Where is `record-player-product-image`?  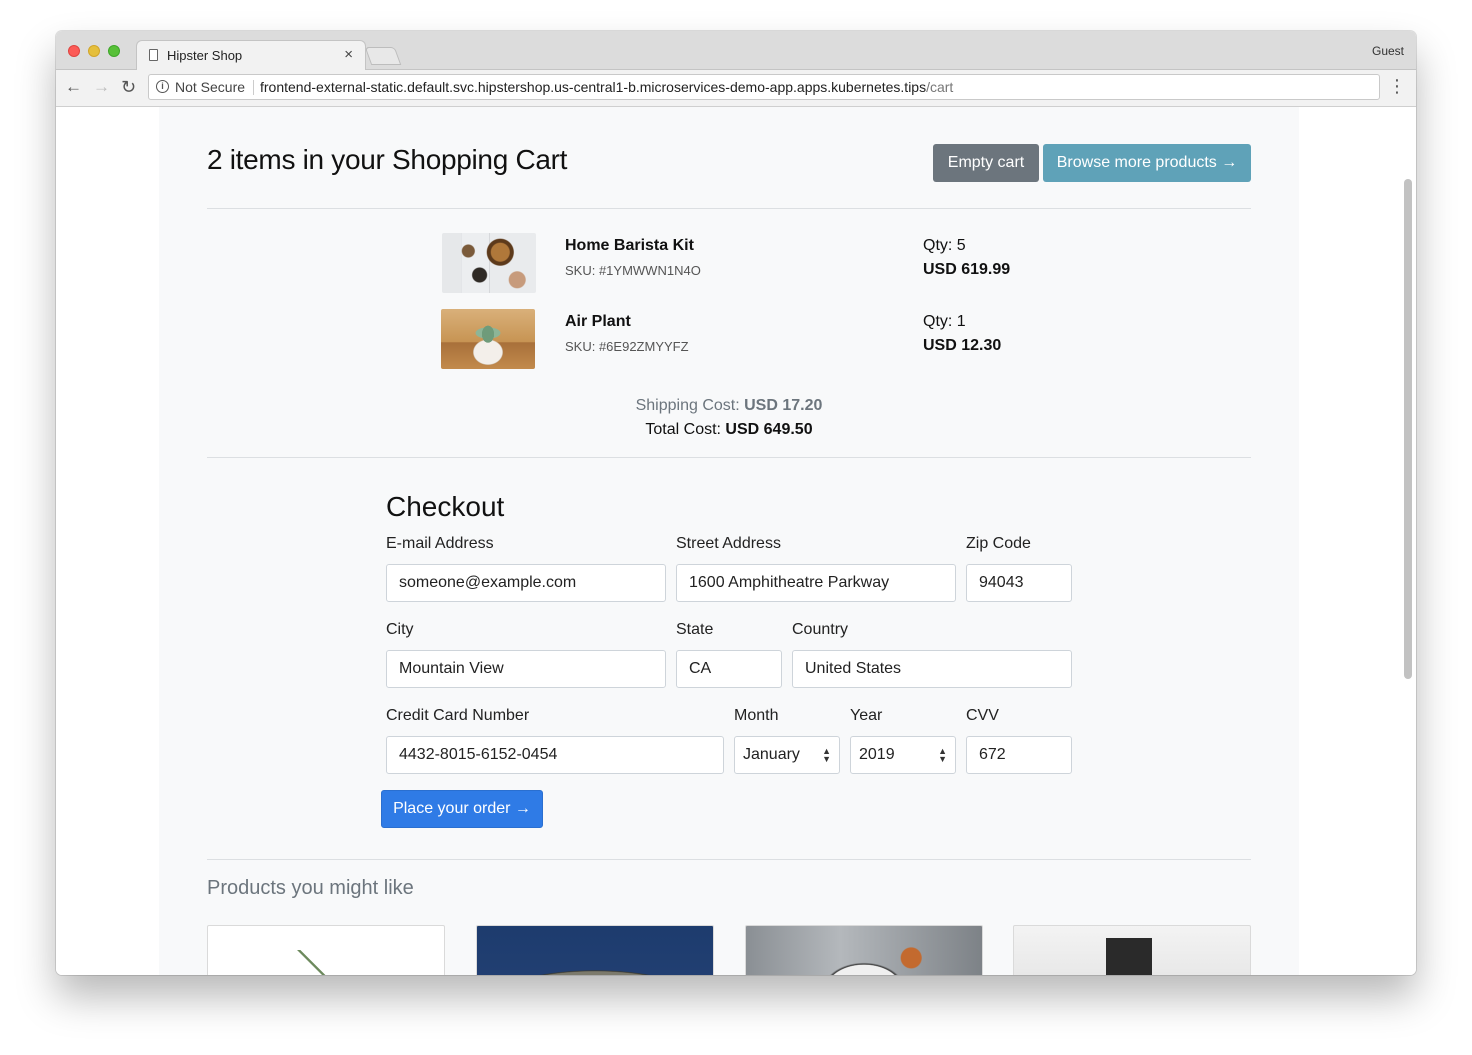 record-player-product-image is located at coordinates (595, 950).